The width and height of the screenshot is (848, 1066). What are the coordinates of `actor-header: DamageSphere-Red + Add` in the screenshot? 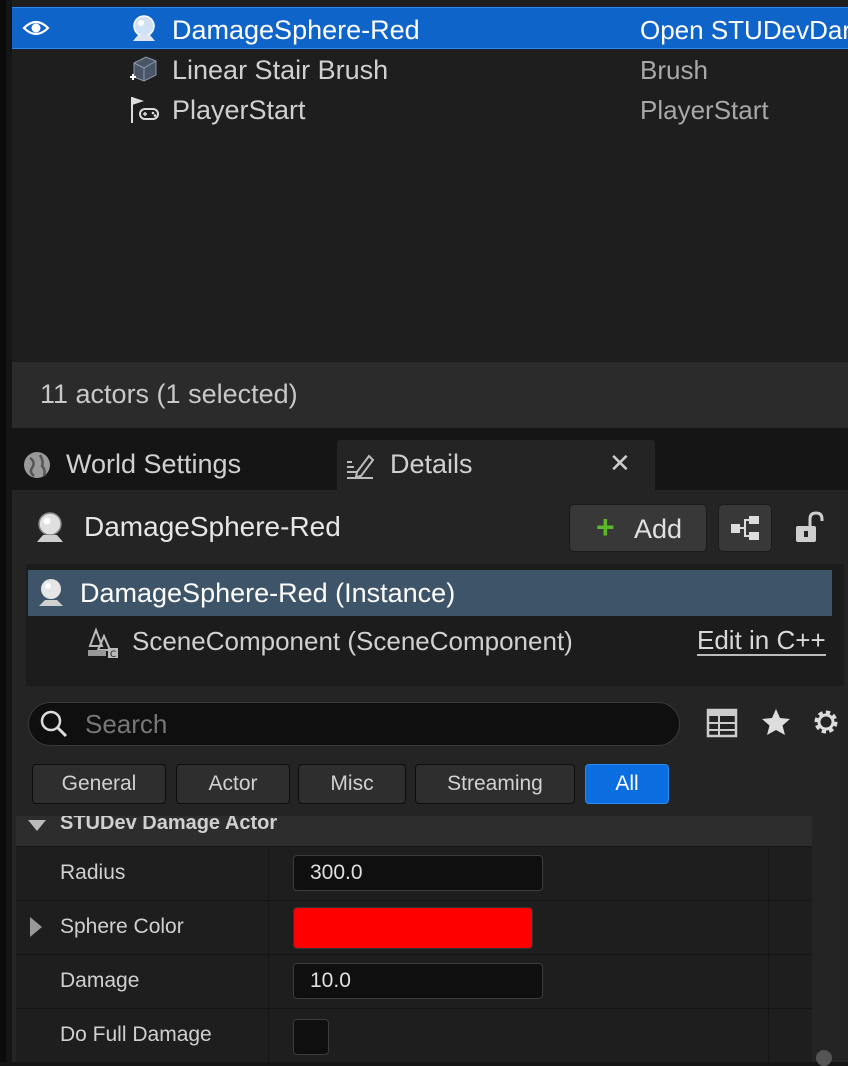 It's located at (430, 527).